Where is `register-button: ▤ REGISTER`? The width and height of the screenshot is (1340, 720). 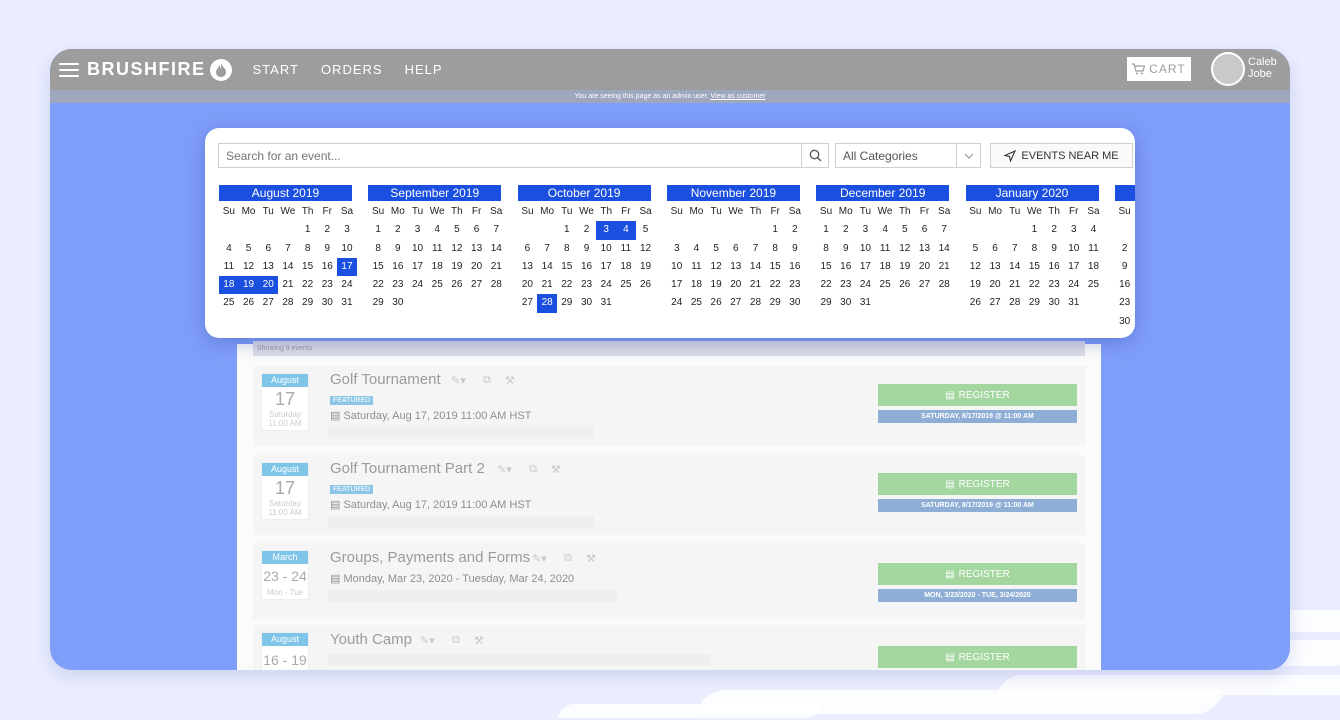
register-button: ▤ REGISTER is located at coordinates (977, 574).